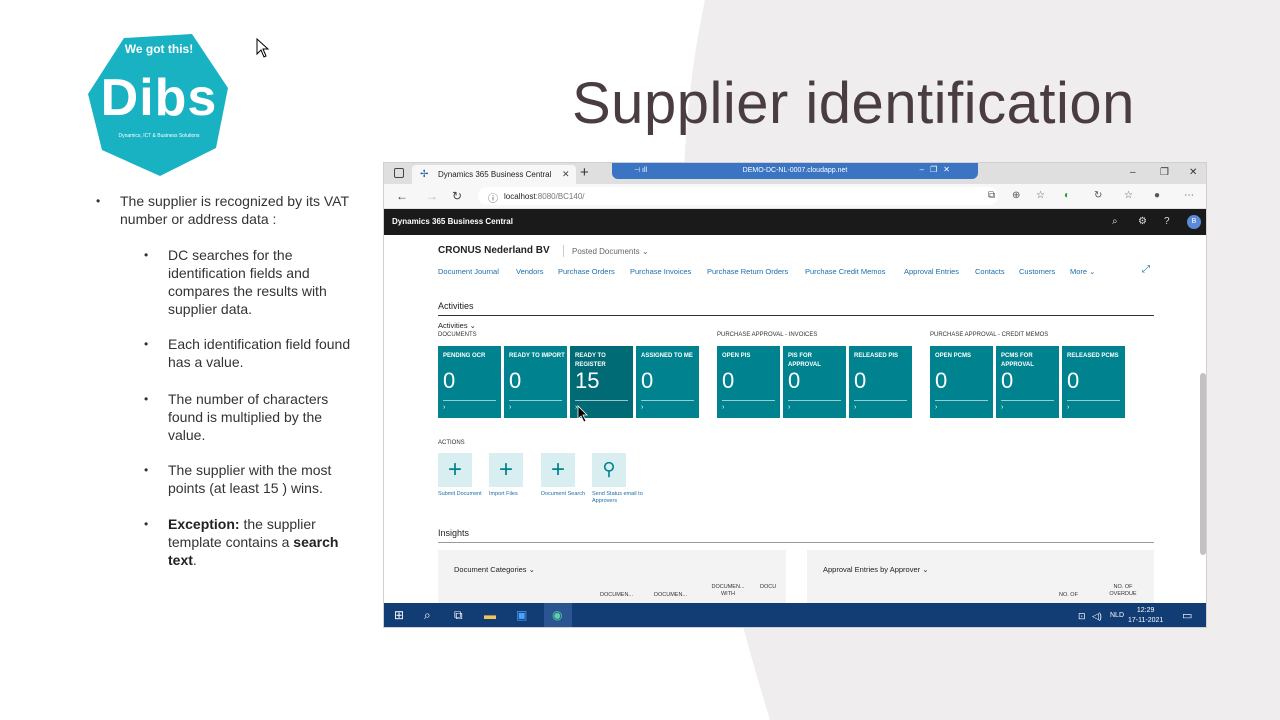 The width and height of the screenshot is (1280, 720). Describe the element at coordinates (1027, 382) in the screenshot. I see `tile-pcms-for-approval: PCMS FOR APPROVAL 0 ›` at that location.